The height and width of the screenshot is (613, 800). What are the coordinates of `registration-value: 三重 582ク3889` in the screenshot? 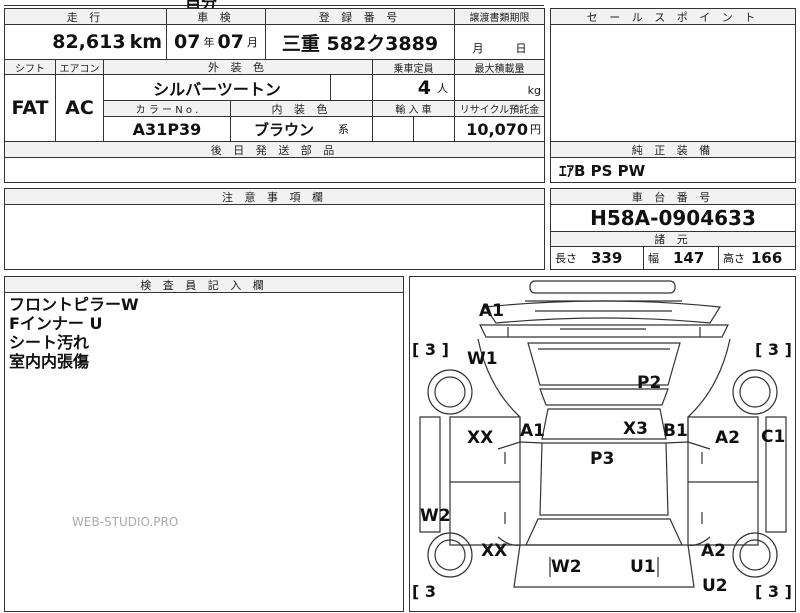 It's located at (360, 43).